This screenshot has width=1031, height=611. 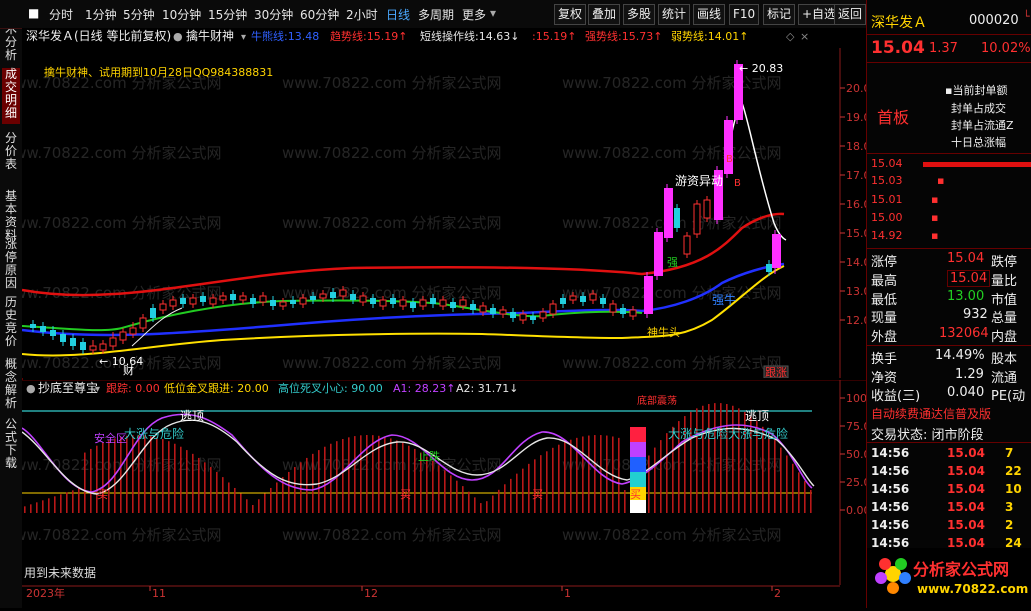 I want to click on board-tag: 首板, so click(x=893, y=117).